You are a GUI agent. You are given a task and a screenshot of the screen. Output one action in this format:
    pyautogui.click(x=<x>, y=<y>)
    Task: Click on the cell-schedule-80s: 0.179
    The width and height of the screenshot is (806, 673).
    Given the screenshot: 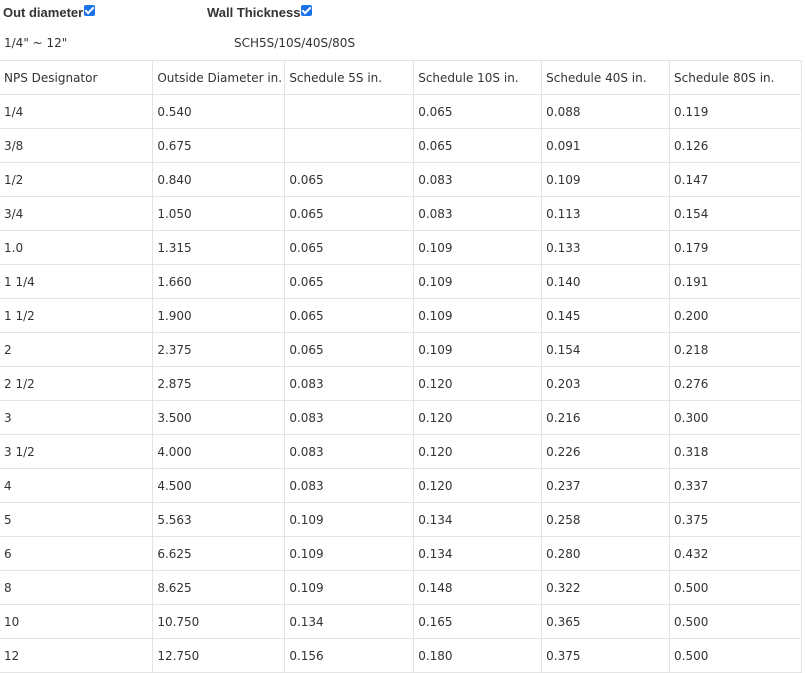 What is the action you would take?
    pyautogui.click(x=735, y=247)
    